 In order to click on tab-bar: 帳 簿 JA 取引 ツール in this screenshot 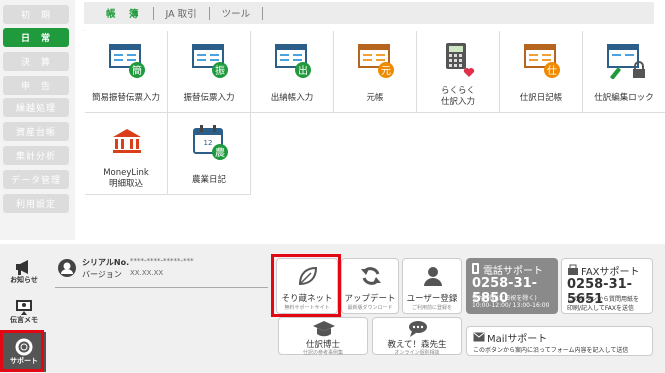, I will do `click(369, 13)`.